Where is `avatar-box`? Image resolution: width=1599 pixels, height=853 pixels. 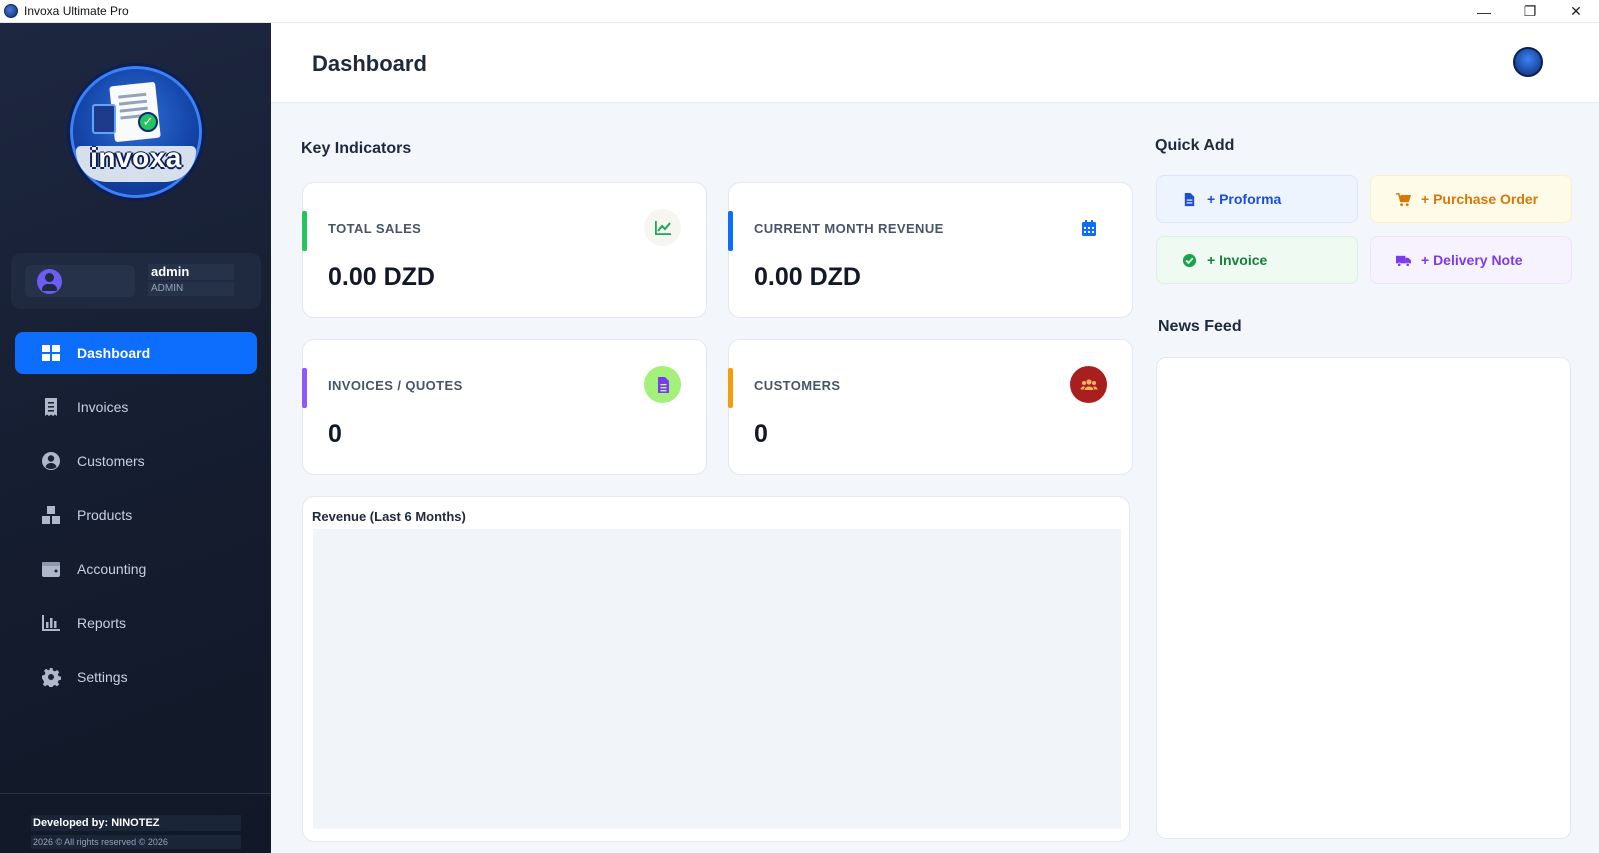 avatar-box is located at coordinates (80, 281).